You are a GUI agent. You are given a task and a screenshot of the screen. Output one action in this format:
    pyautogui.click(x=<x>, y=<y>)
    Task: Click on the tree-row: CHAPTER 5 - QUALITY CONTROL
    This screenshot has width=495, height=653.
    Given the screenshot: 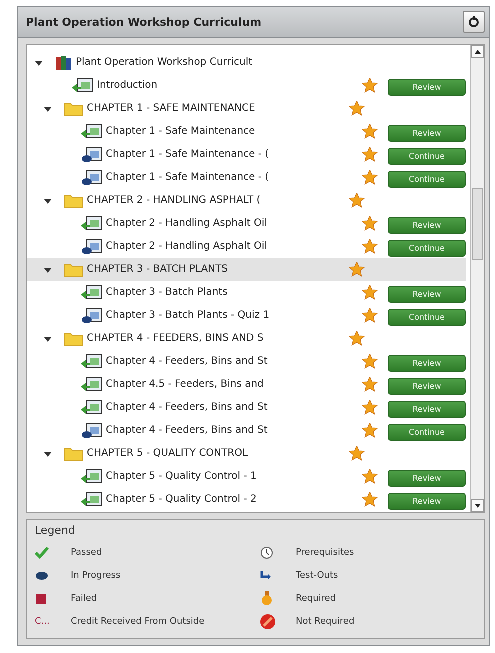 What is the action you would take?
    pyautogui.click(x=246, y=453)
    